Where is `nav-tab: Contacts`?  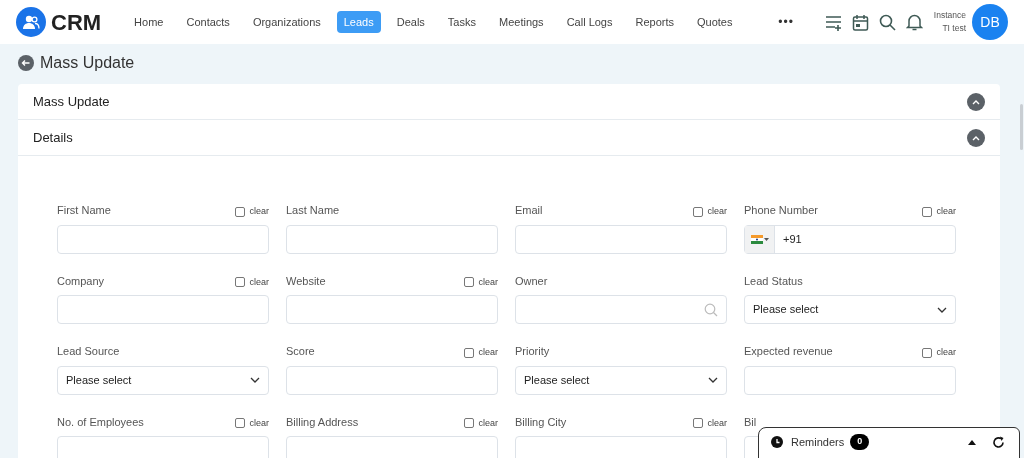
nav-tab: Contacts is located at coordinates (208, 22).